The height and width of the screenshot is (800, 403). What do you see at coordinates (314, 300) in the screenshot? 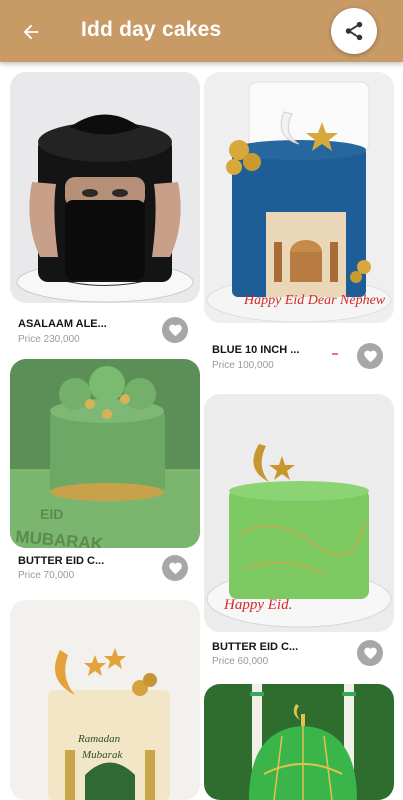
I see `svg-text: Happy Eid Dear Nephew` at bounding box center [314, 300].